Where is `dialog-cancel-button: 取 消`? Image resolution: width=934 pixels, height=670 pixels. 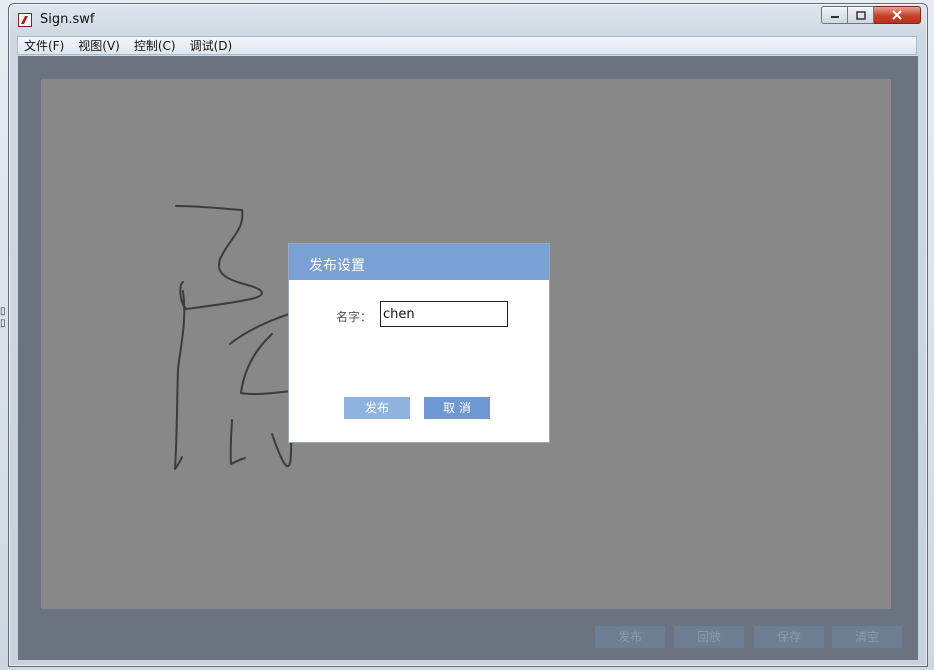 dialog-cancel-button: 取 消 is located at coordinates (457, 408).